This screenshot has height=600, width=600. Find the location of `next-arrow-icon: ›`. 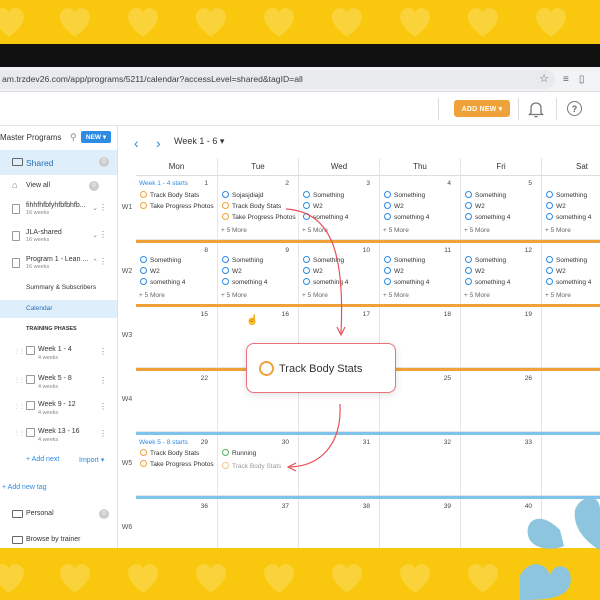

next-arrow-icon: › is located at coordinates (158, 143).